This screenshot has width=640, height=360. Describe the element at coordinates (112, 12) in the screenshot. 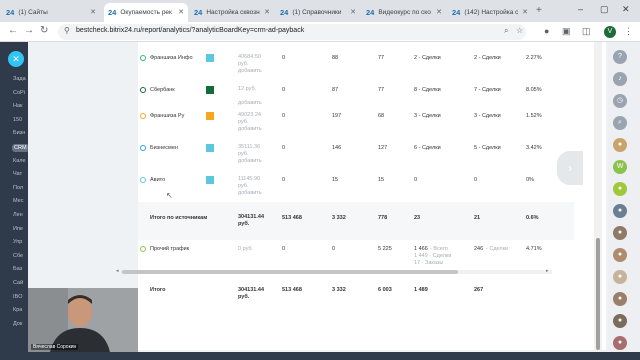

I see `bitrix24-icon: 24` at that location.